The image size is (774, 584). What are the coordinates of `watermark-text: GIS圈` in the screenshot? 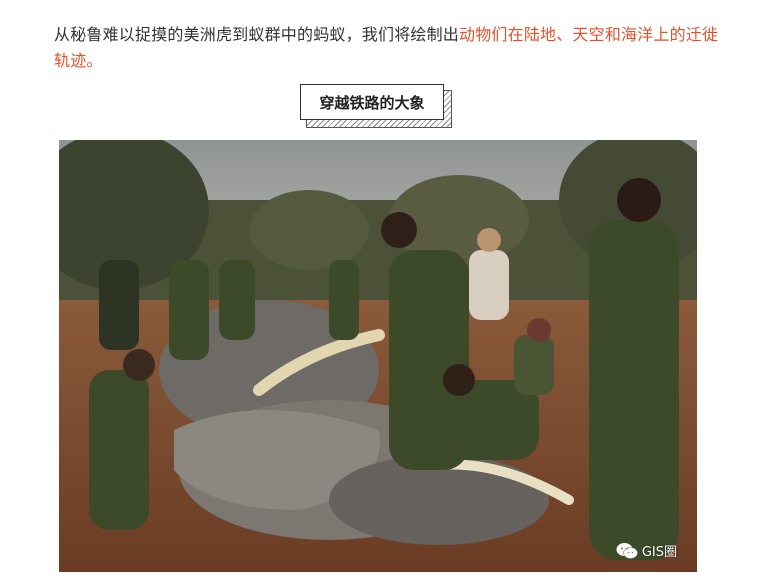 It's located at (659, 552).